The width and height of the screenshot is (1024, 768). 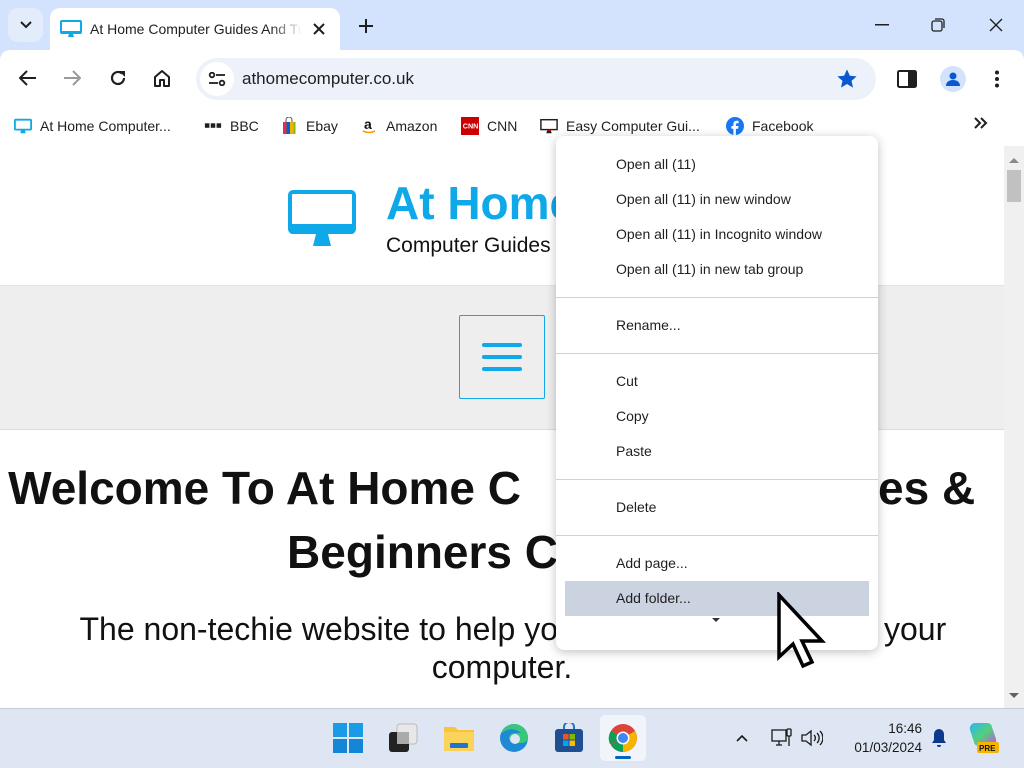 What do you see at coordinates (231, 126) in the screenshot?
I see `bookmark-bbc: BBC` at bounding box center [231, 126].